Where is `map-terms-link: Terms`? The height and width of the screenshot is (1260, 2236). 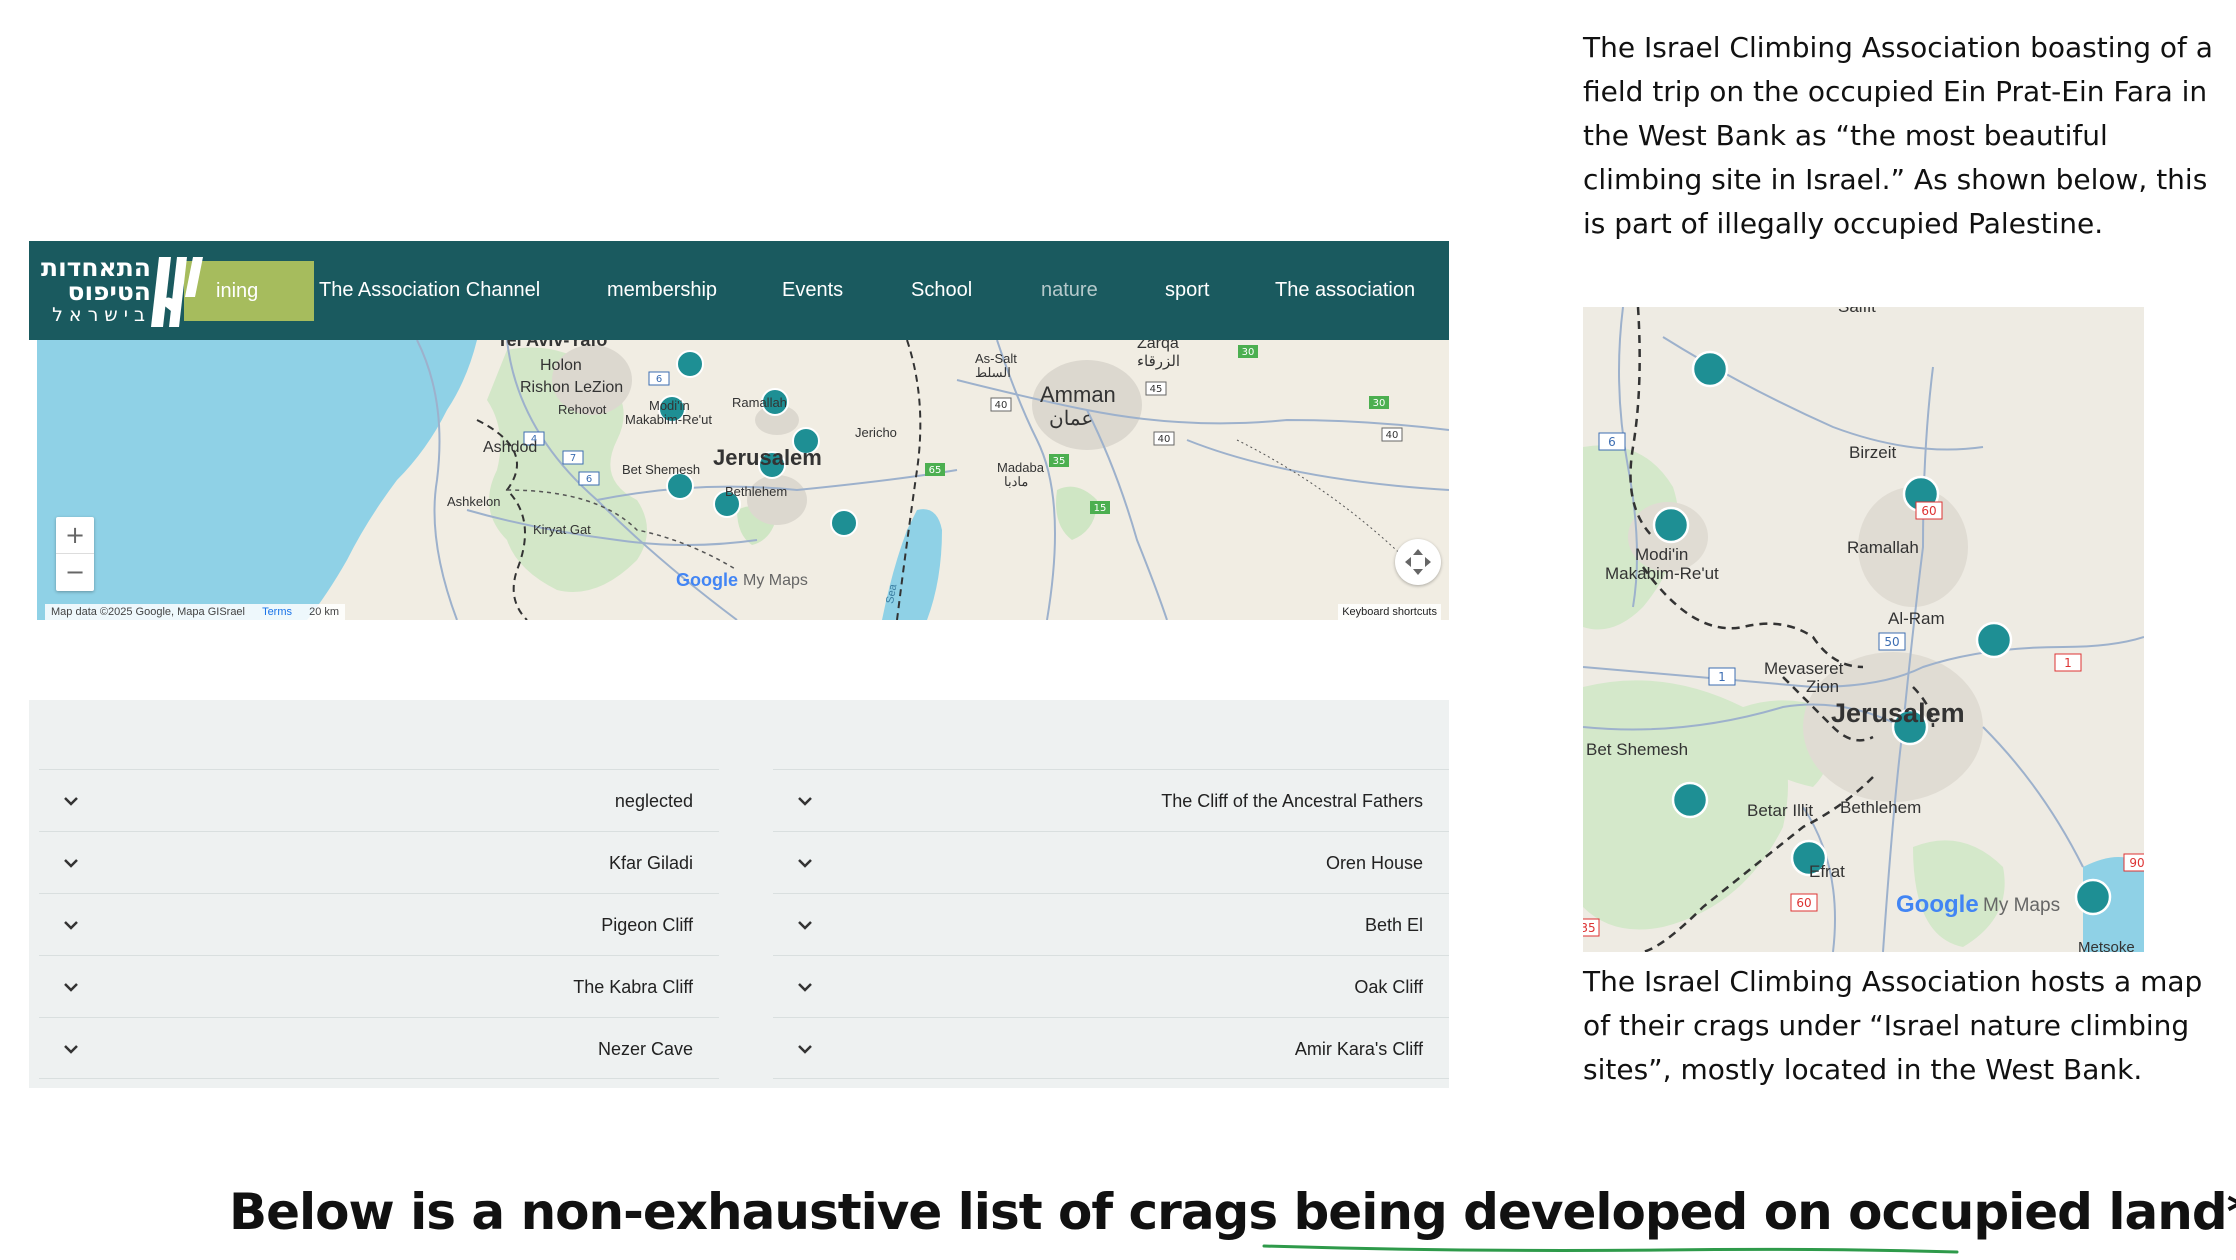
map-terms-link: Terms is located at coordinates (277, 612).